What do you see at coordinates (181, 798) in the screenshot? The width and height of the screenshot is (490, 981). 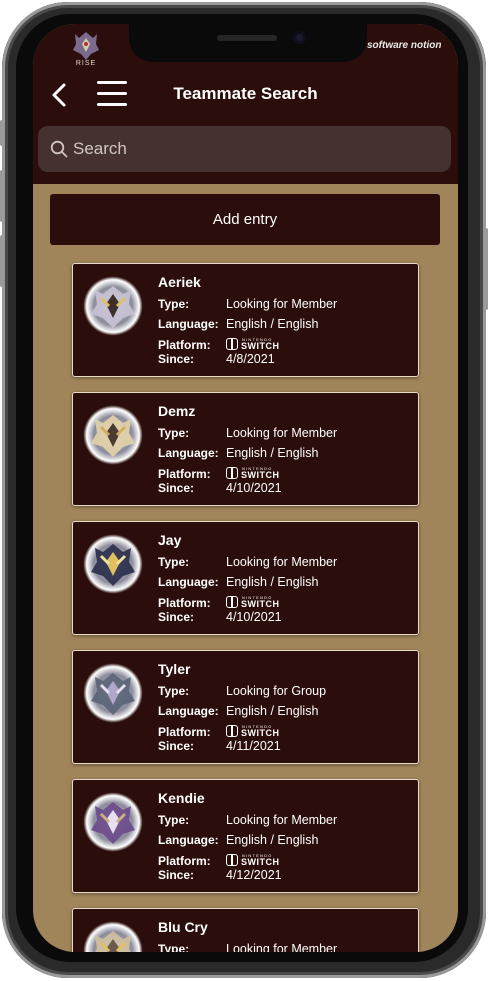 I see `entry-name: Kendie` at bounding box center [181, 798].